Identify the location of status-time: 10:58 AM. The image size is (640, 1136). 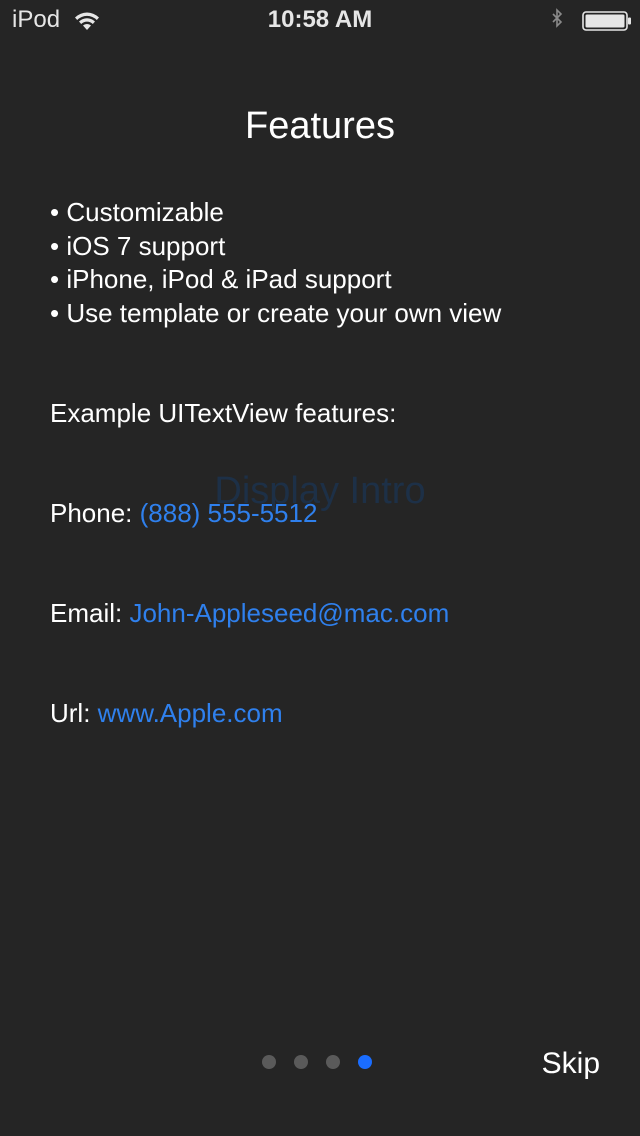
(320, 19).